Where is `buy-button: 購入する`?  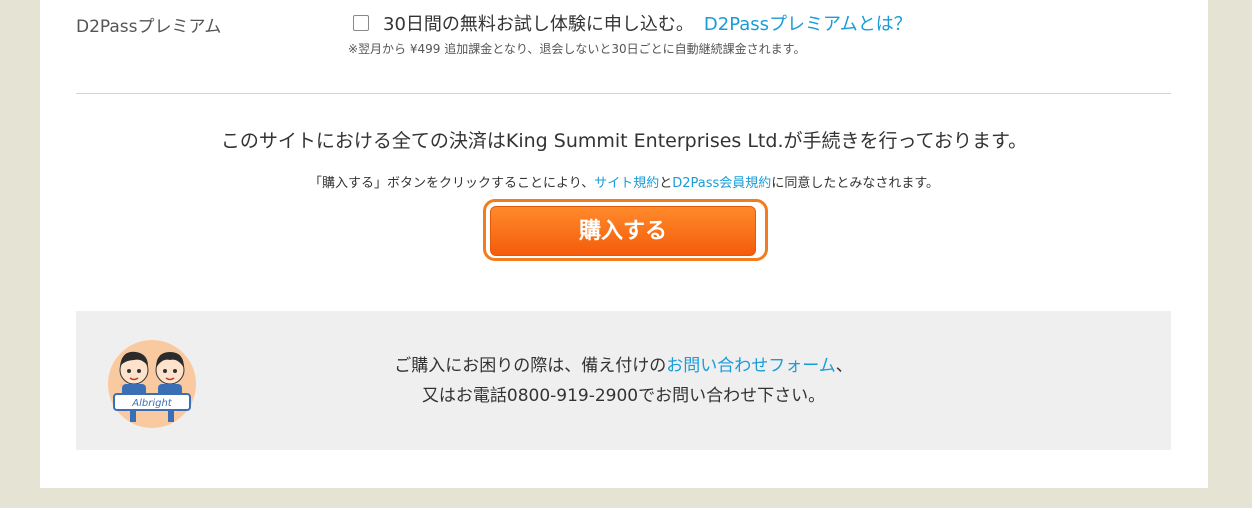 buy-button: 購入する is located at coordinates (623, 231).